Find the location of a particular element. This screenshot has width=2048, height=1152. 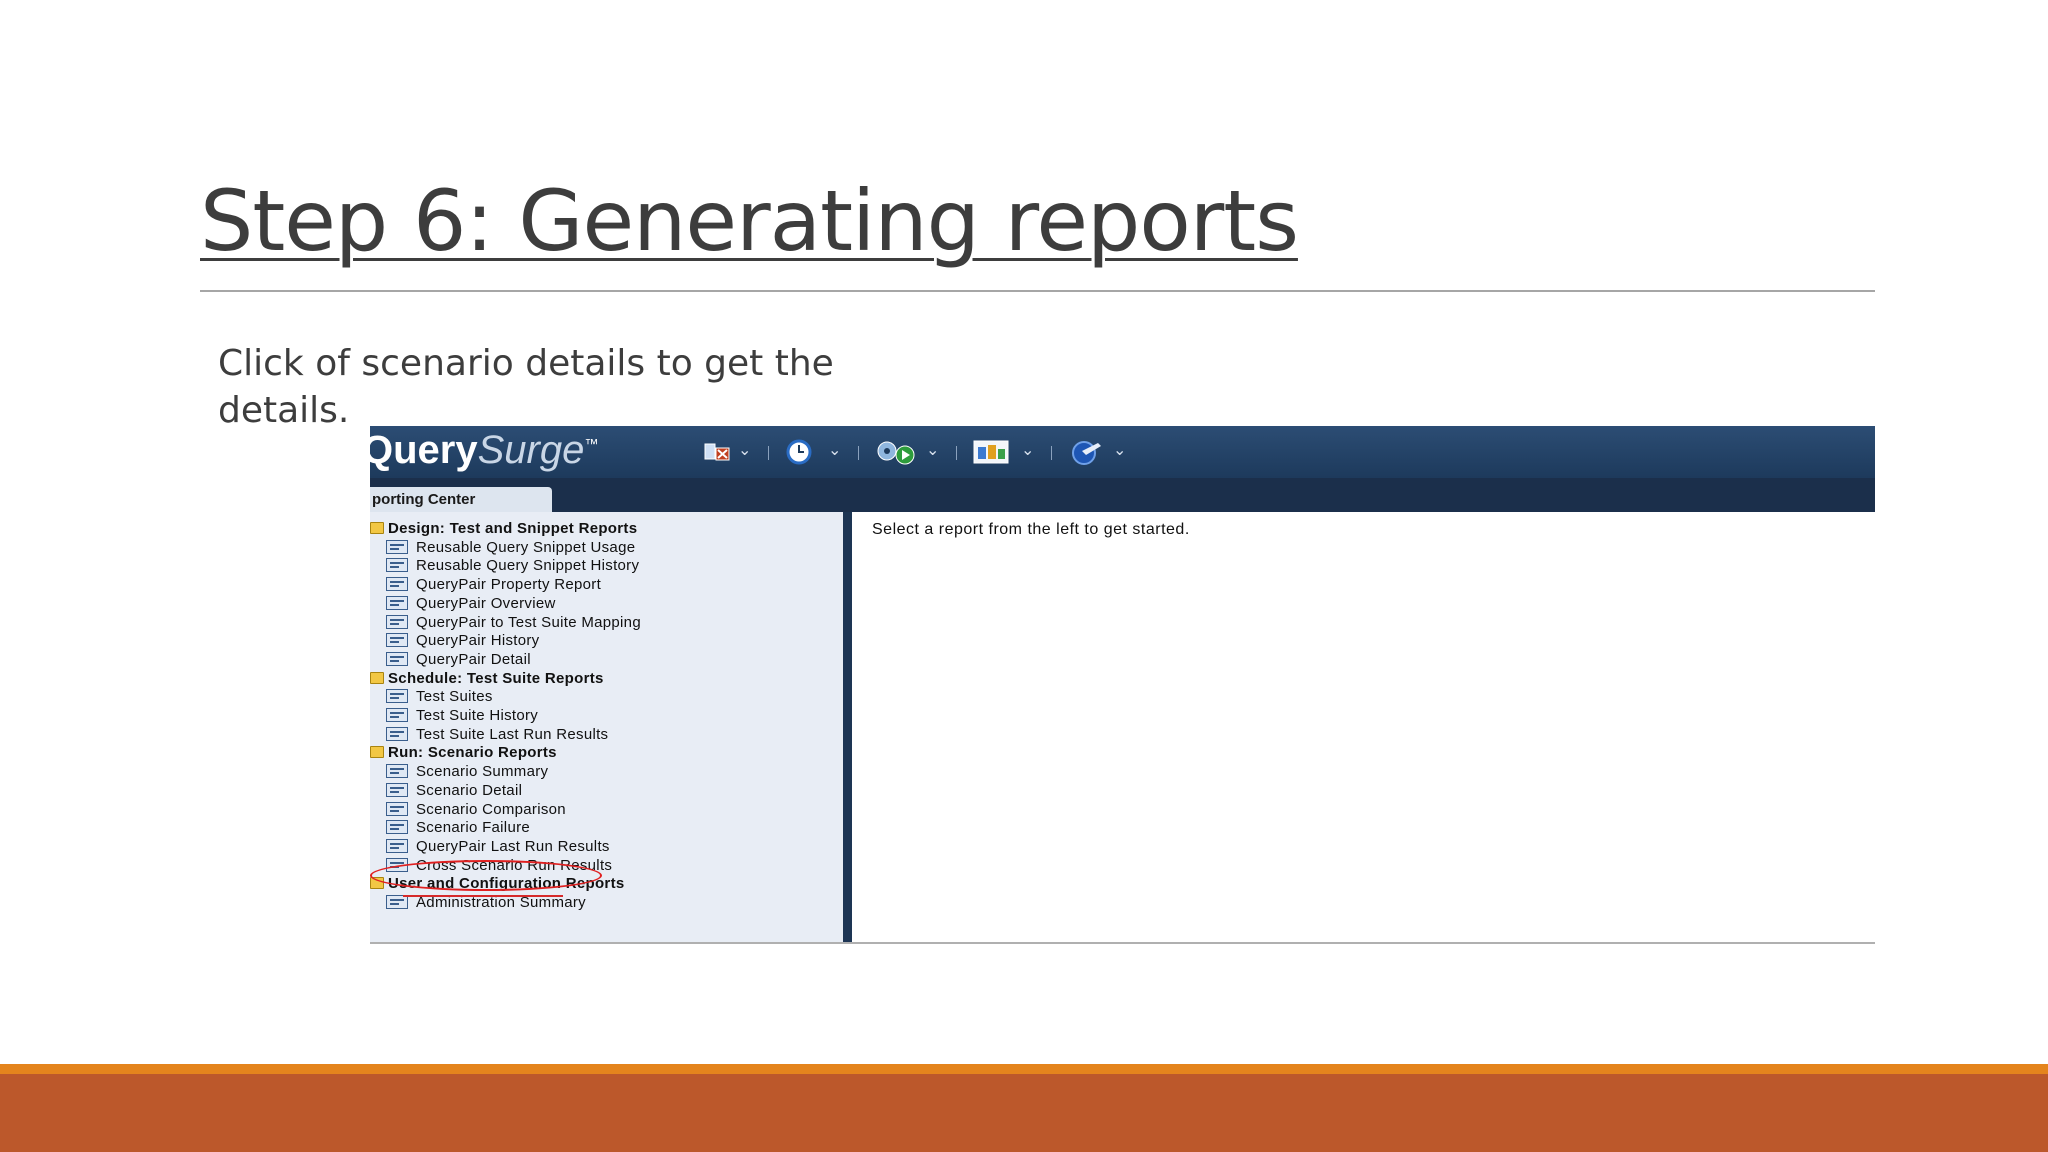

design-icon is located at coordinates (717, 452).